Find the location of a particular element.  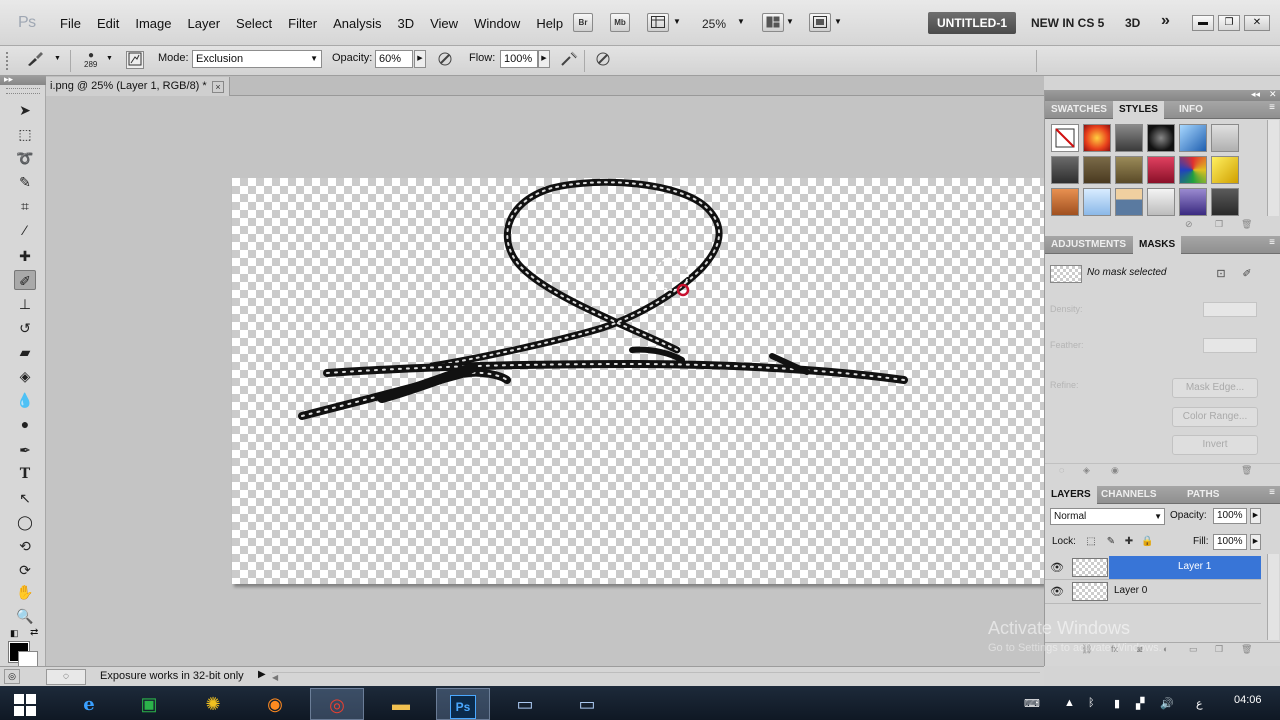

arrange-documents-button is located at coordinates (773, 22).